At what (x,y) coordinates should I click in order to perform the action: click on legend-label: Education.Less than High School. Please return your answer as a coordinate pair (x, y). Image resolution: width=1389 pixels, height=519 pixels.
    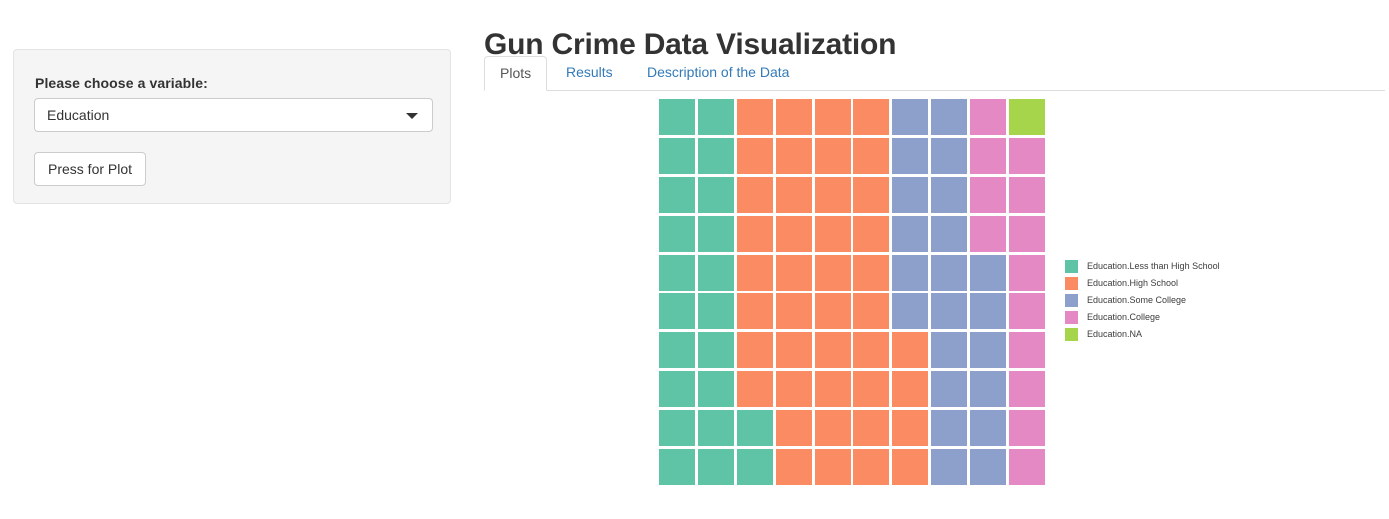
    Looking at the image, I should click on (1153, 266).